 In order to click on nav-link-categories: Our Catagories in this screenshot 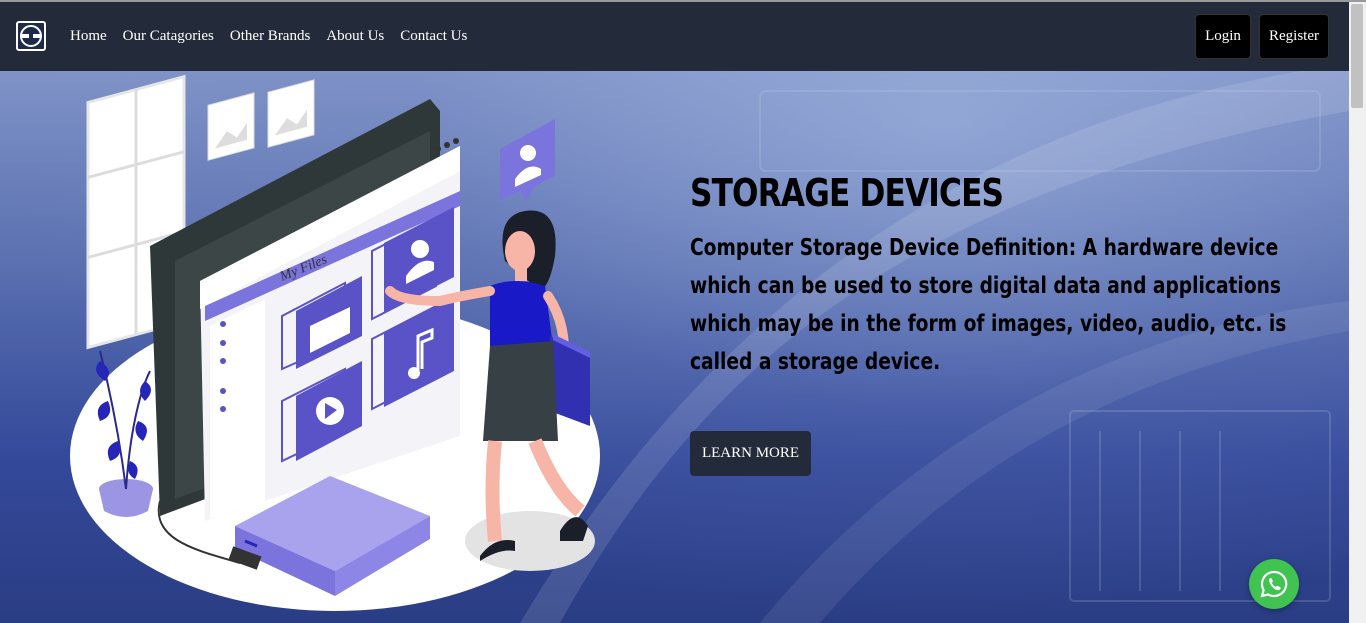, I will do `click(168, 36)`.